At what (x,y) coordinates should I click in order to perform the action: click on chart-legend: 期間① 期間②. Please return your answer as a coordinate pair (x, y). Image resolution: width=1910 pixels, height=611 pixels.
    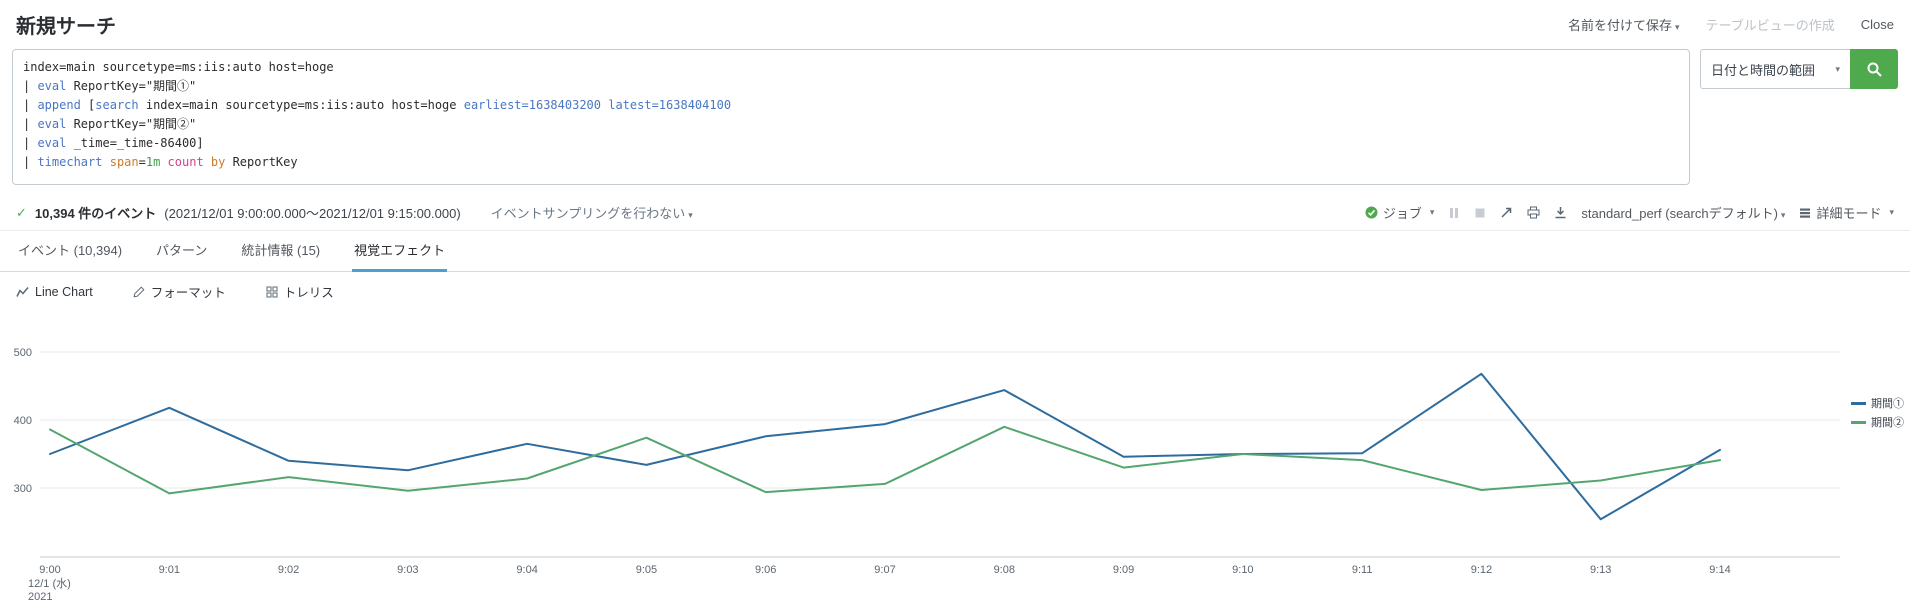
    Looking at the image, I should click on (1877, 412).